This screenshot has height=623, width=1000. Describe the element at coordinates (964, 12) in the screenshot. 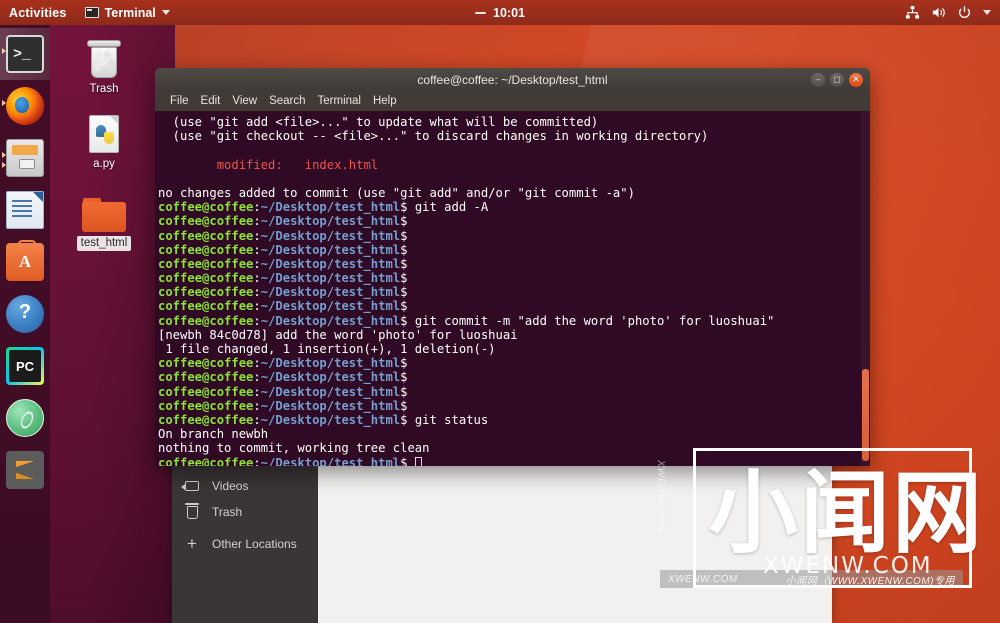

I see `power-icon` at that location.